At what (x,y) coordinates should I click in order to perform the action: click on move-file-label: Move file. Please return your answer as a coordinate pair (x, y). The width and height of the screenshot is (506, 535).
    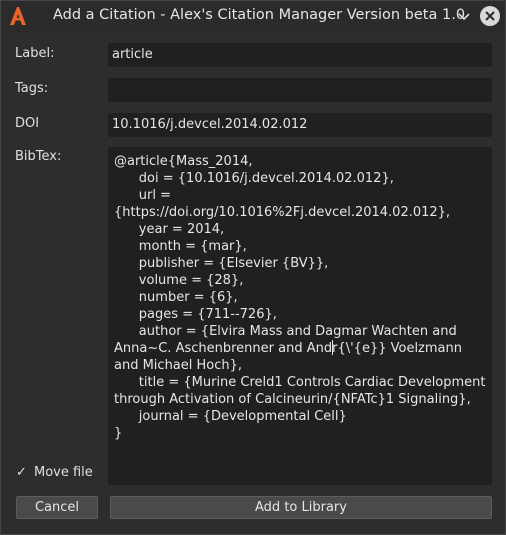
    Looking at the image, I should click on (63, 472).